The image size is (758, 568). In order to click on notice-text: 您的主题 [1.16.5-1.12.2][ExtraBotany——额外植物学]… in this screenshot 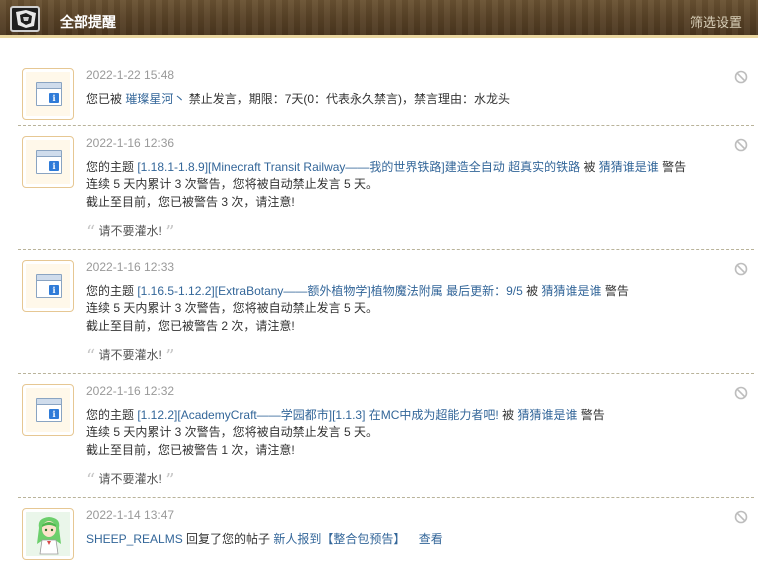, I will do `click(357, 290)`.